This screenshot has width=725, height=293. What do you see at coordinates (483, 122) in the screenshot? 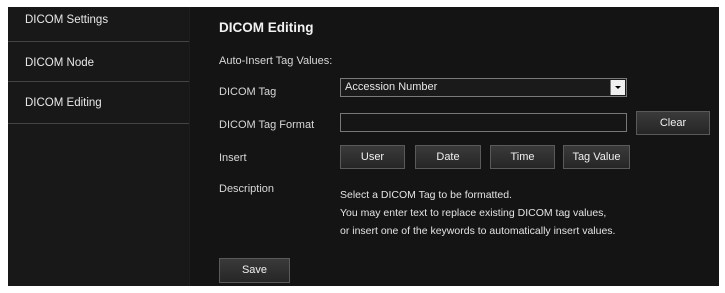
I see `dicom-tag-format-input` at bounding box center [483, 122].